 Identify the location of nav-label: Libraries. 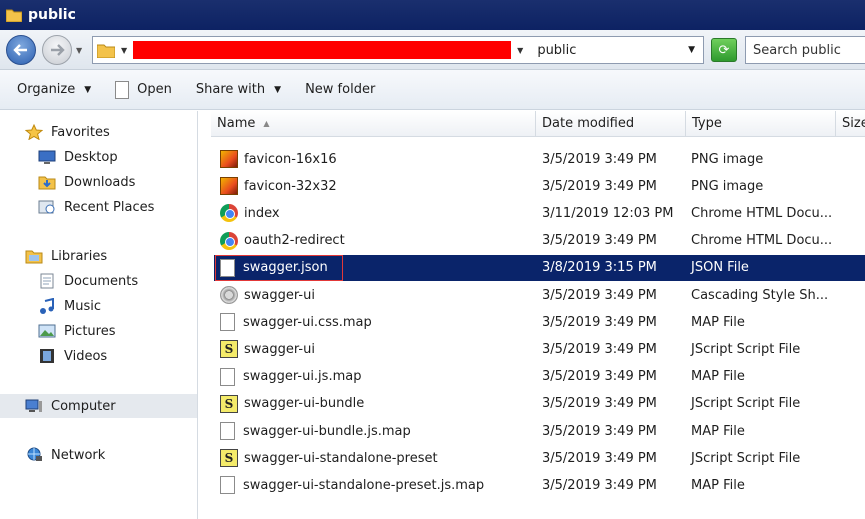
(79, 256).